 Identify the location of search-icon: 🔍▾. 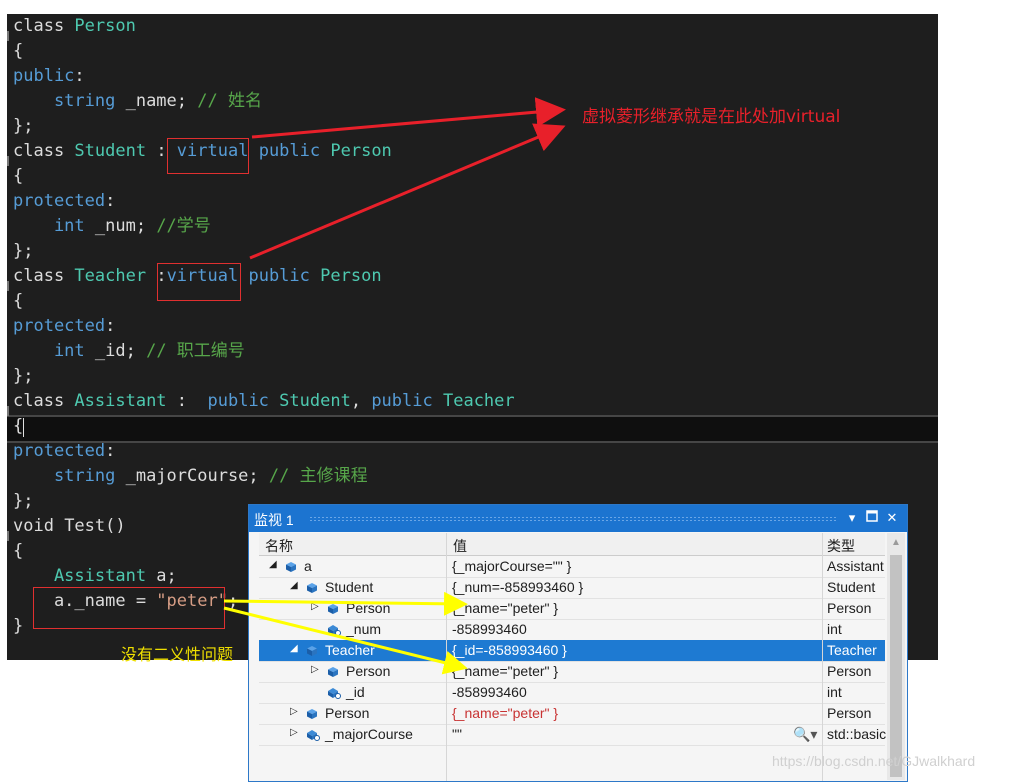
(805, 734).